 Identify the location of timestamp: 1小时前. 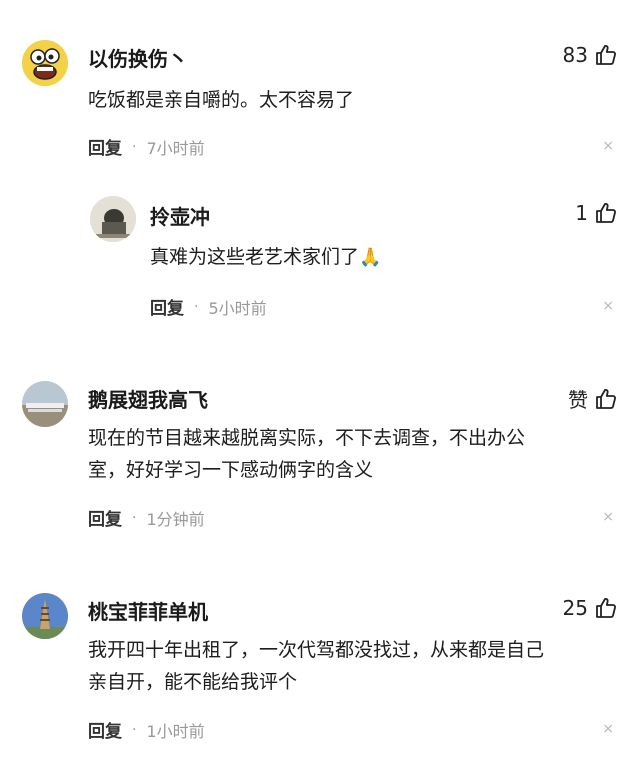
(175, 731).